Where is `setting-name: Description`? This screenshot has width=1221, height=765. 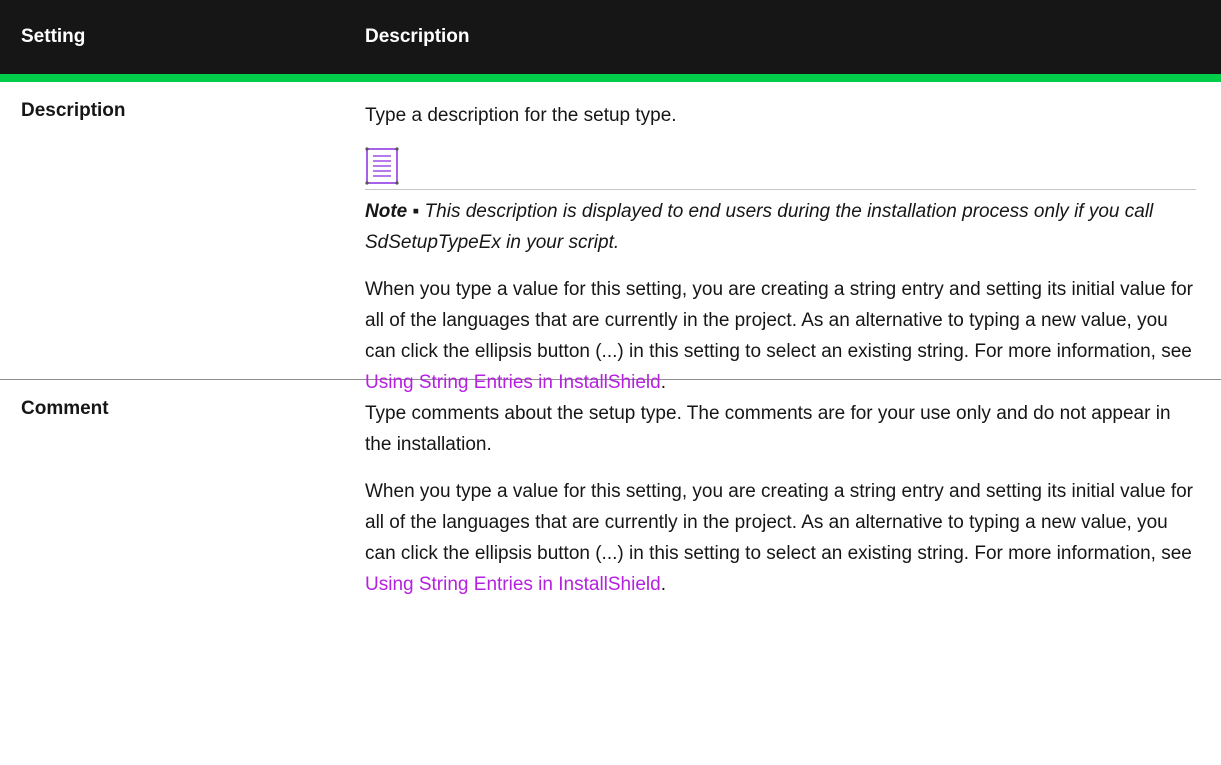
setting-name: Description is located at coordinates (73, 110).